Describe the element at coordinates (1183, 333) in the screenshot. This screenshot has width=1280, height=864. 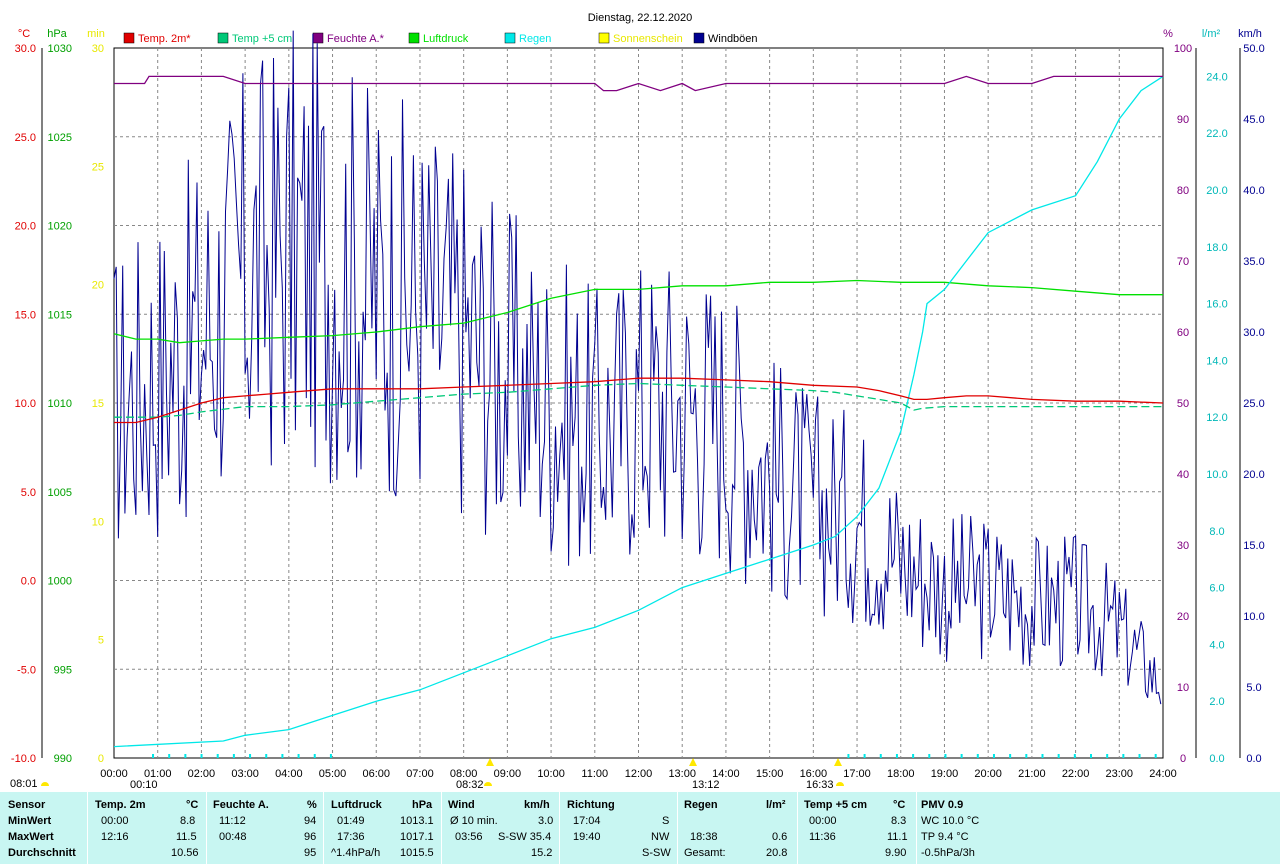
I see `humidity-tick-label: 60` at that location.